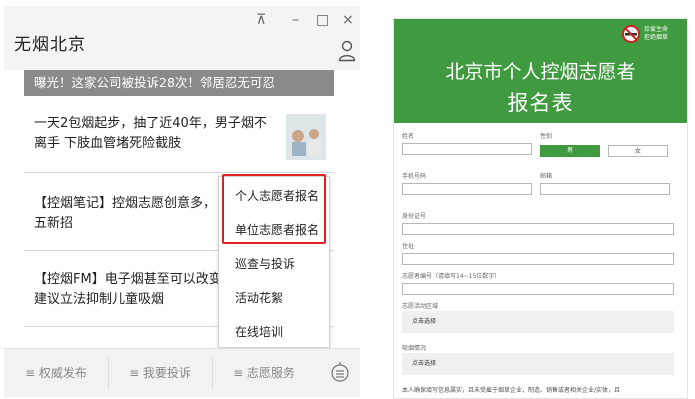  What do you see at coordinates (546, 136) in the screenshot?
I see `gender-label: 性别` at bounding box center [546, 136].